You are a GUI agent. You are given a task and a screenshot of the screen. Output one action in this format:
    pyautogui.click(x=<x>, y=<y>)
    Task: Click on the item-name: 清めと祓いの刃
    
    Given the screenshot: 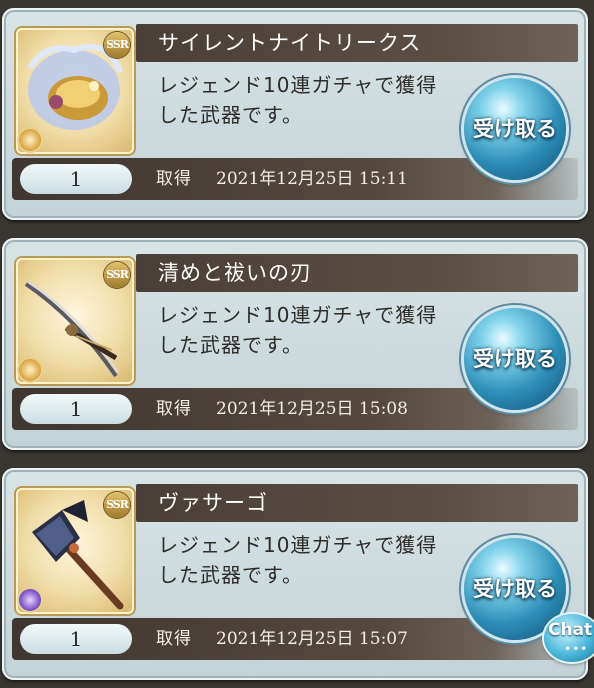 What is the action you would take?
    pyautogui.click(x=235, y=273)
    